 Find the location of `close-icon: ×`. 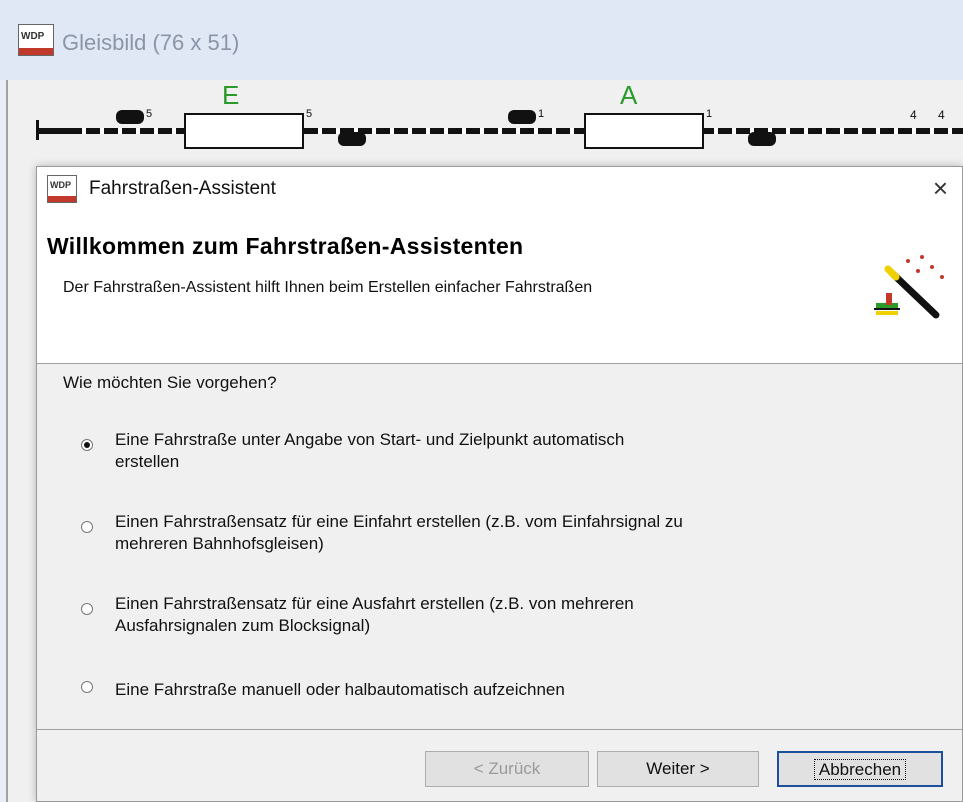

close-icon: × is located at coordinates (940, 188).